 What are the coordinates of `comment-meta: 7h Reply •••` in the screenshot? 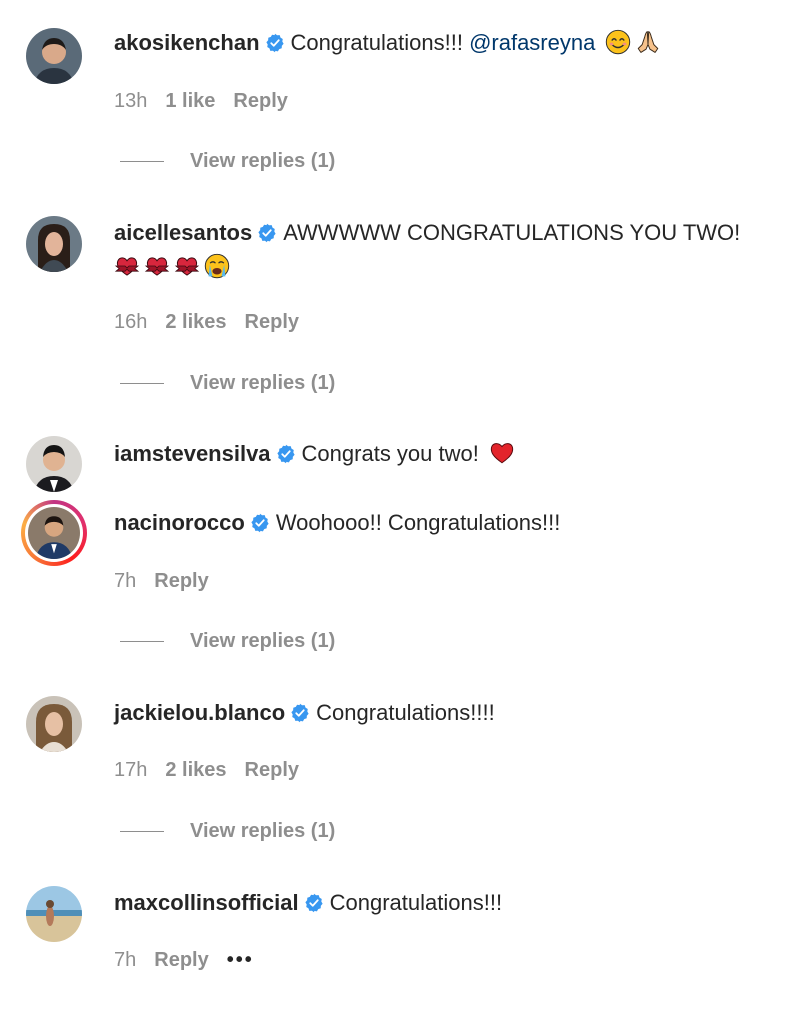 It's located at (193, 960).